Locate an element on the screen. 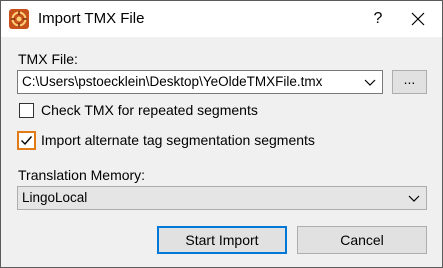 This screenshot has width=443, height=268. close-icon is located at coordinates (418, 19).